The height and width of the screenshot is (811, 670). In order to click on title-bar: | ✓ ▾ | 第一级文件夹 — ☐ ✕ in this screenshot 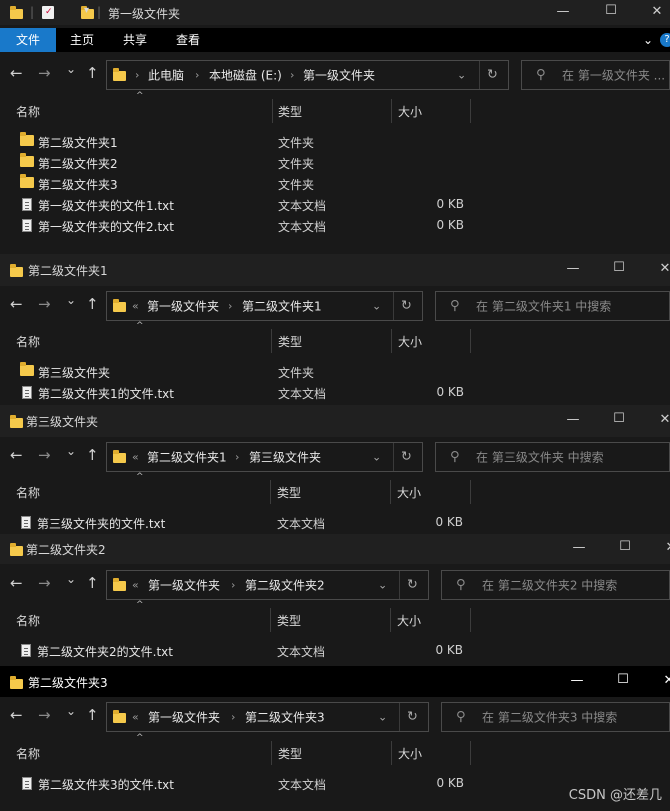, I will do `click(335, 12)`.